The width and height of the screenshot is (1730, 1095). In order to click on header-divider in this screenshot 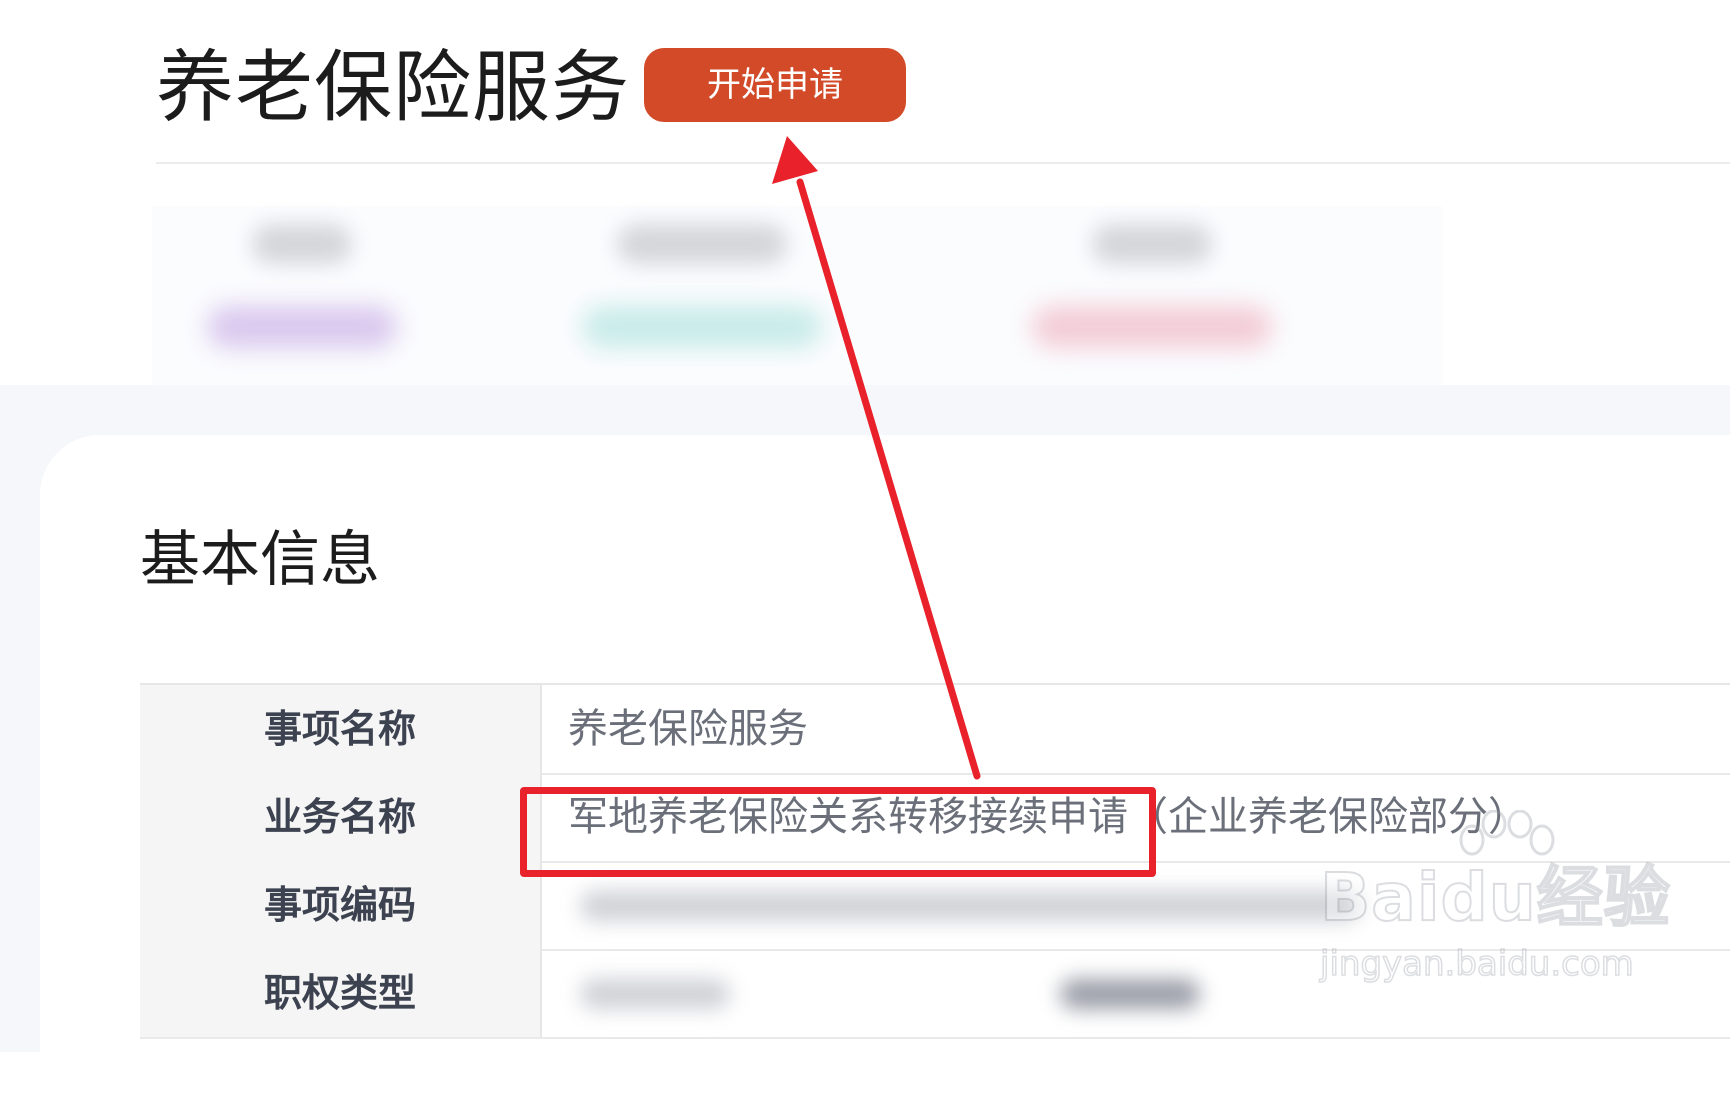, I will do `click(943, 163)`.